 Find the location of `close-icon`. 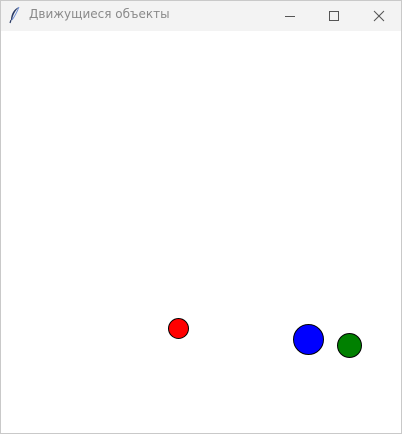

close-icon is located at coordinates (379, 16).